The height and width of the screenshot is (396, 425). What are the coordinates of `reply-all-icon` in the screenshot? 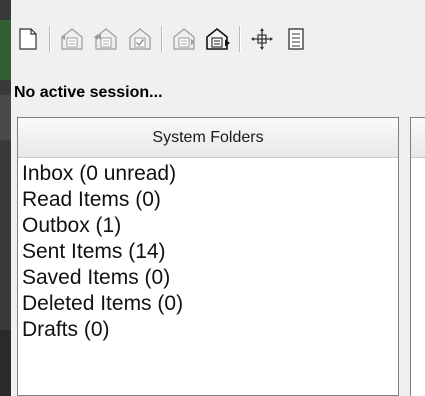 It's located at (105, 39).